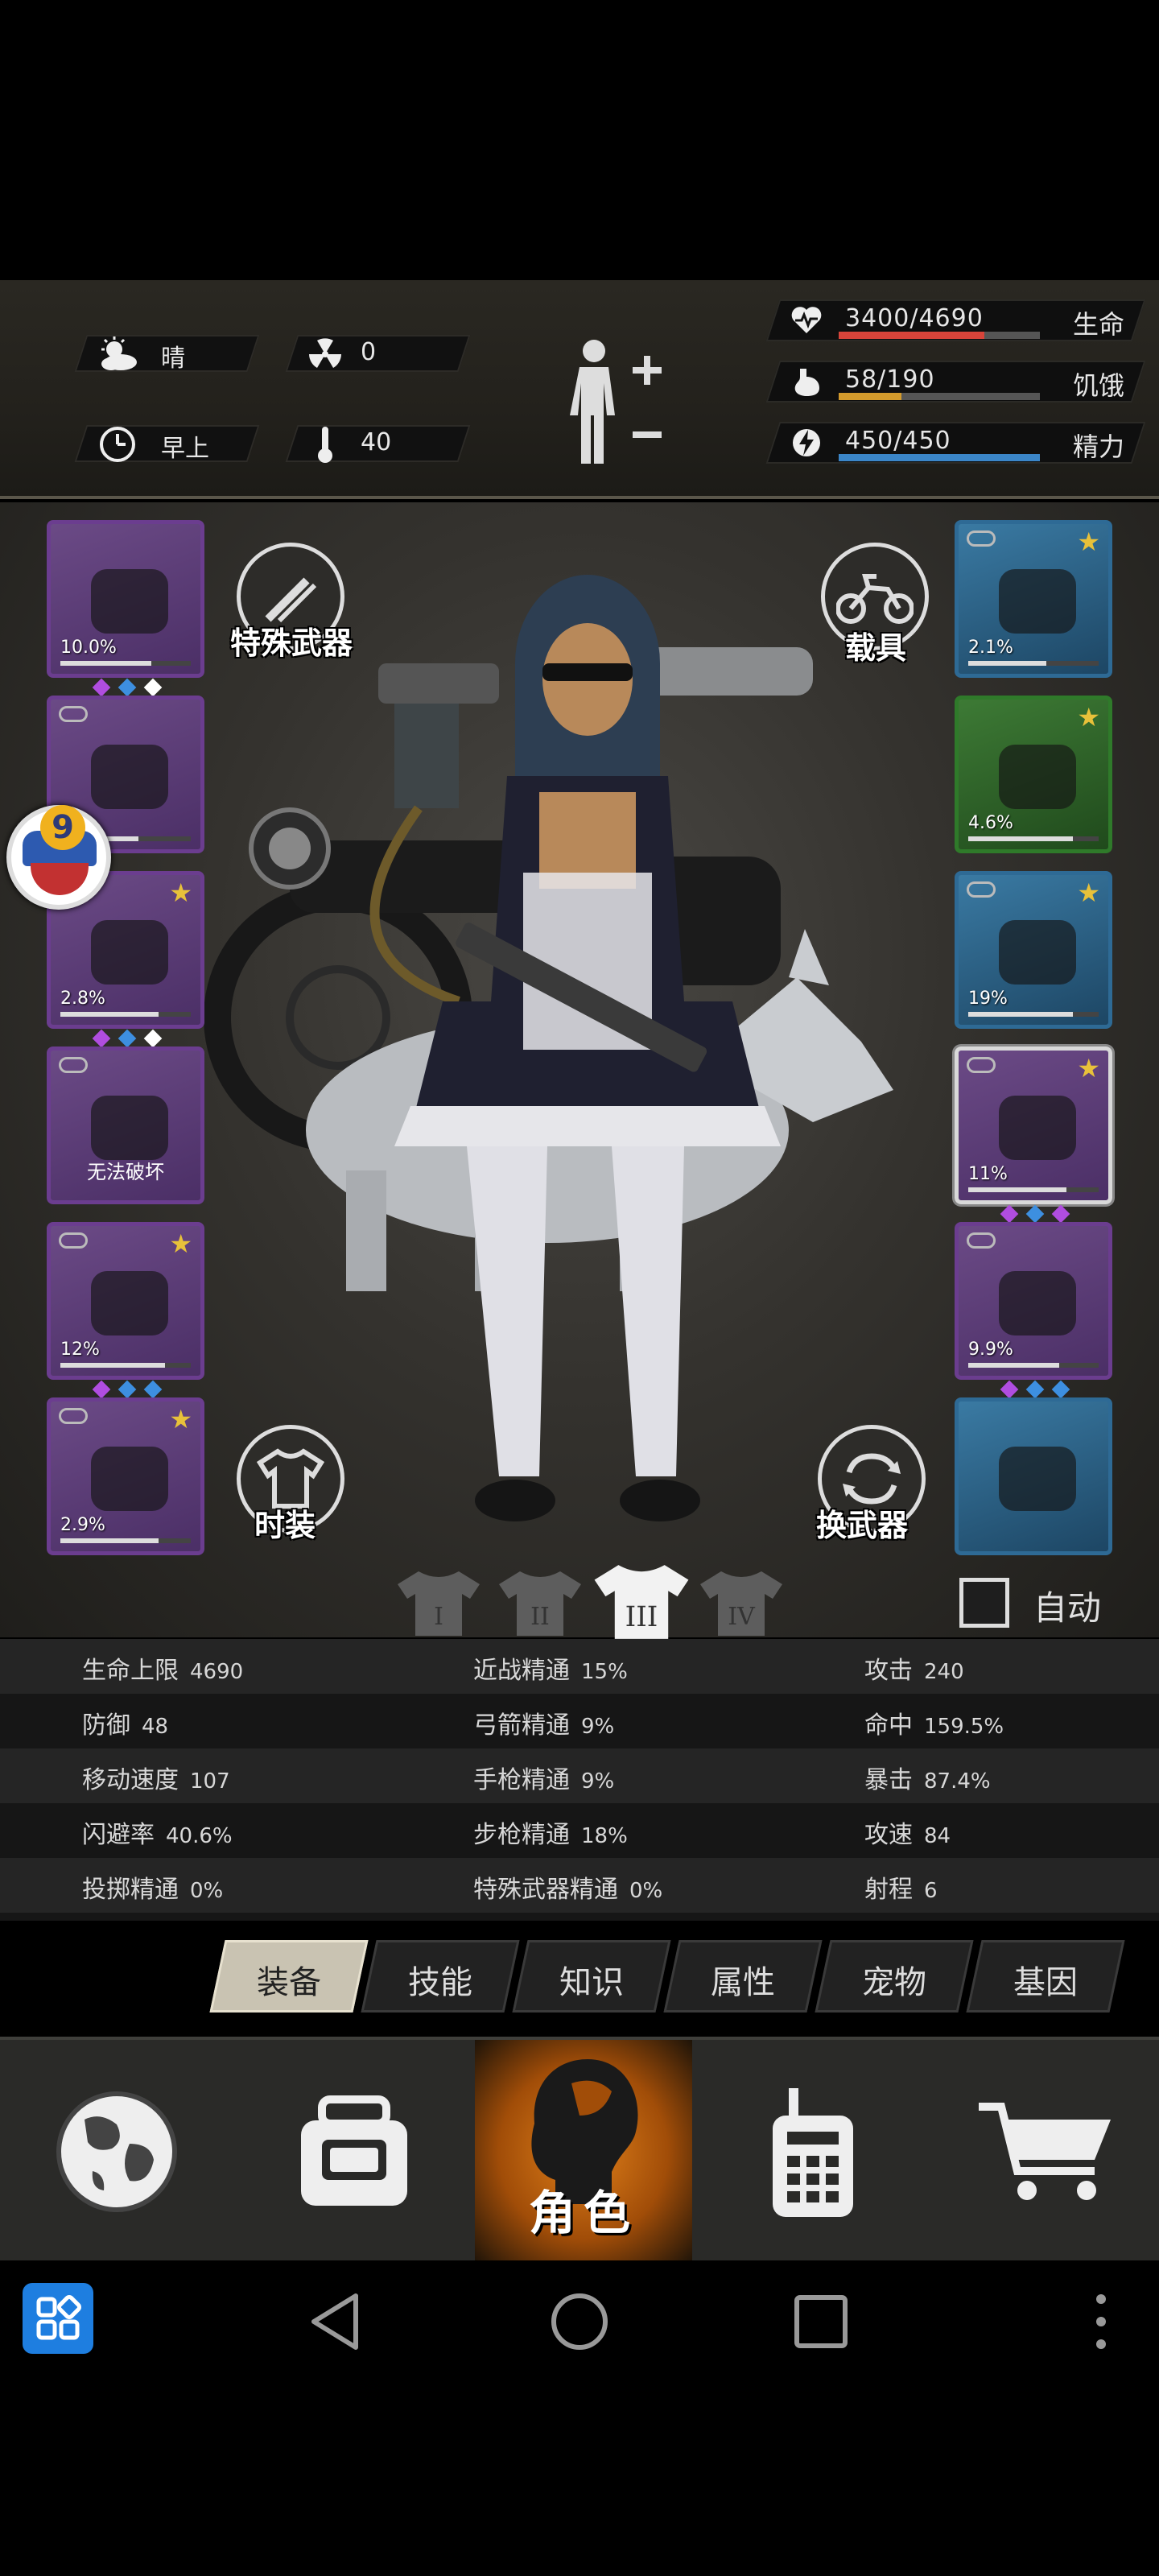  I want to click on stat-label: 步枪精通, so click(521, 1835).